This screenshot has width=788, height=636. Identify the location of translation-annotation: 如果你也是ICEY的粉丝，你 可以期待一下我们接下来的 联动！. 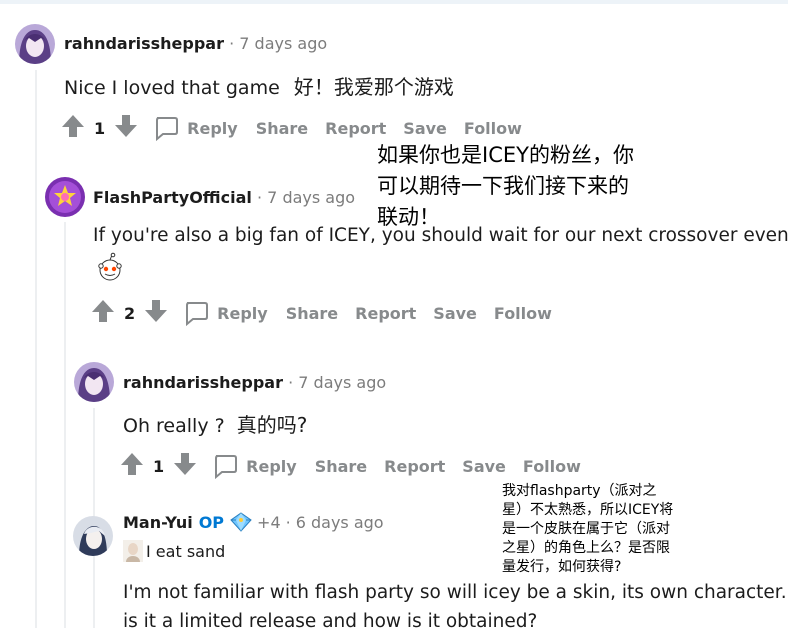
(505, 186).